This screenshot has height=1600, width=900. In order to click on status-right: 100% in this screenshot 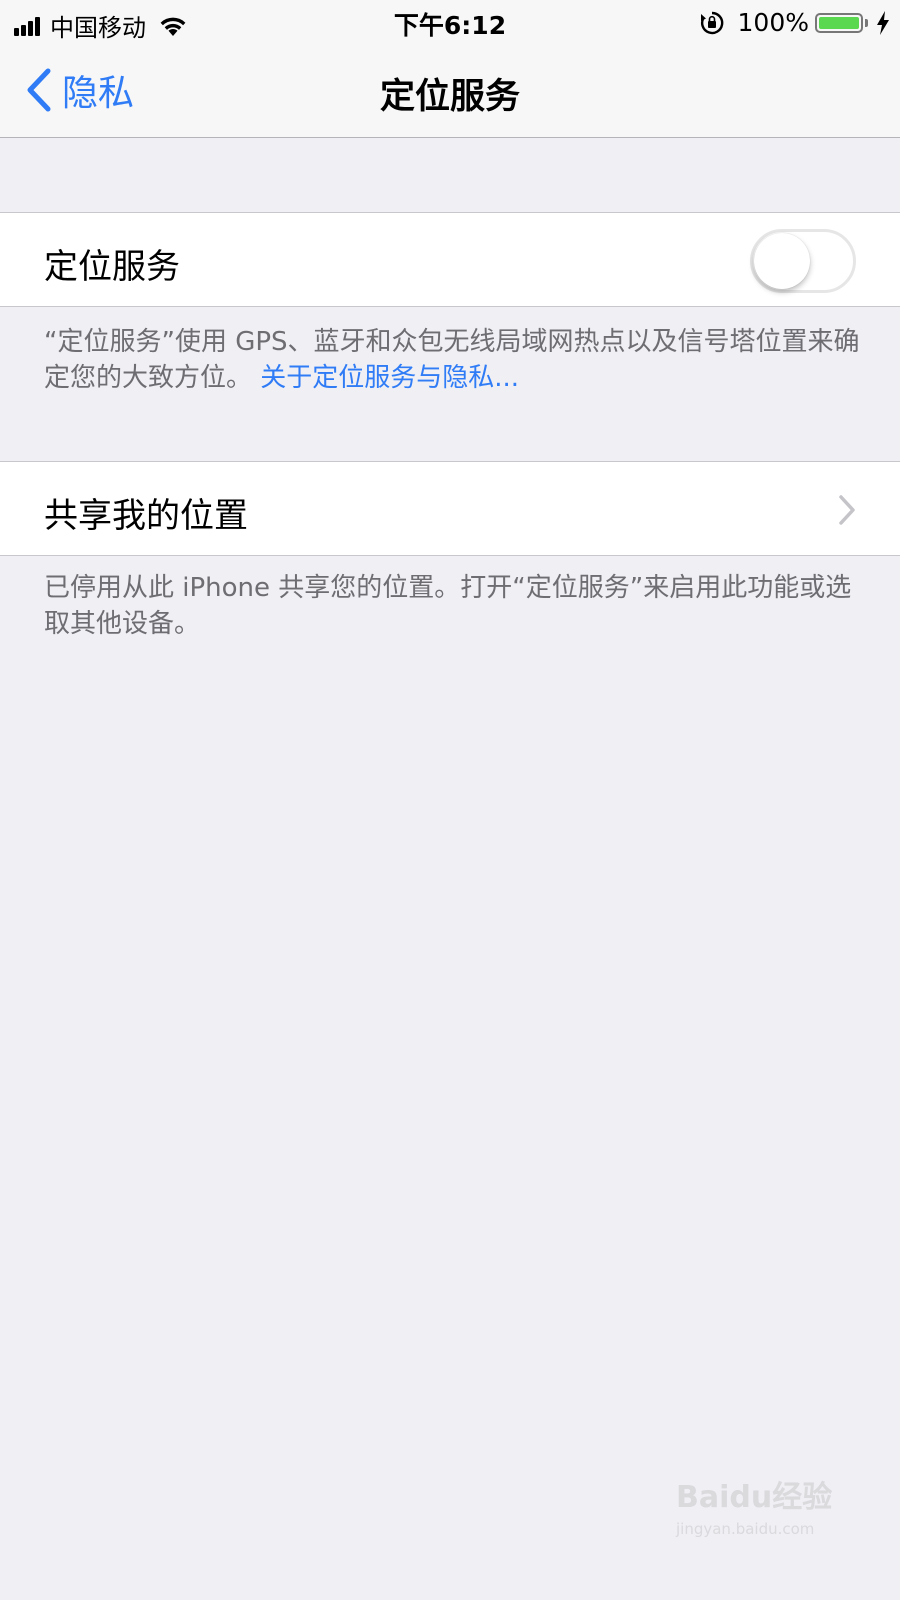, I will do `click(795, 22)`.